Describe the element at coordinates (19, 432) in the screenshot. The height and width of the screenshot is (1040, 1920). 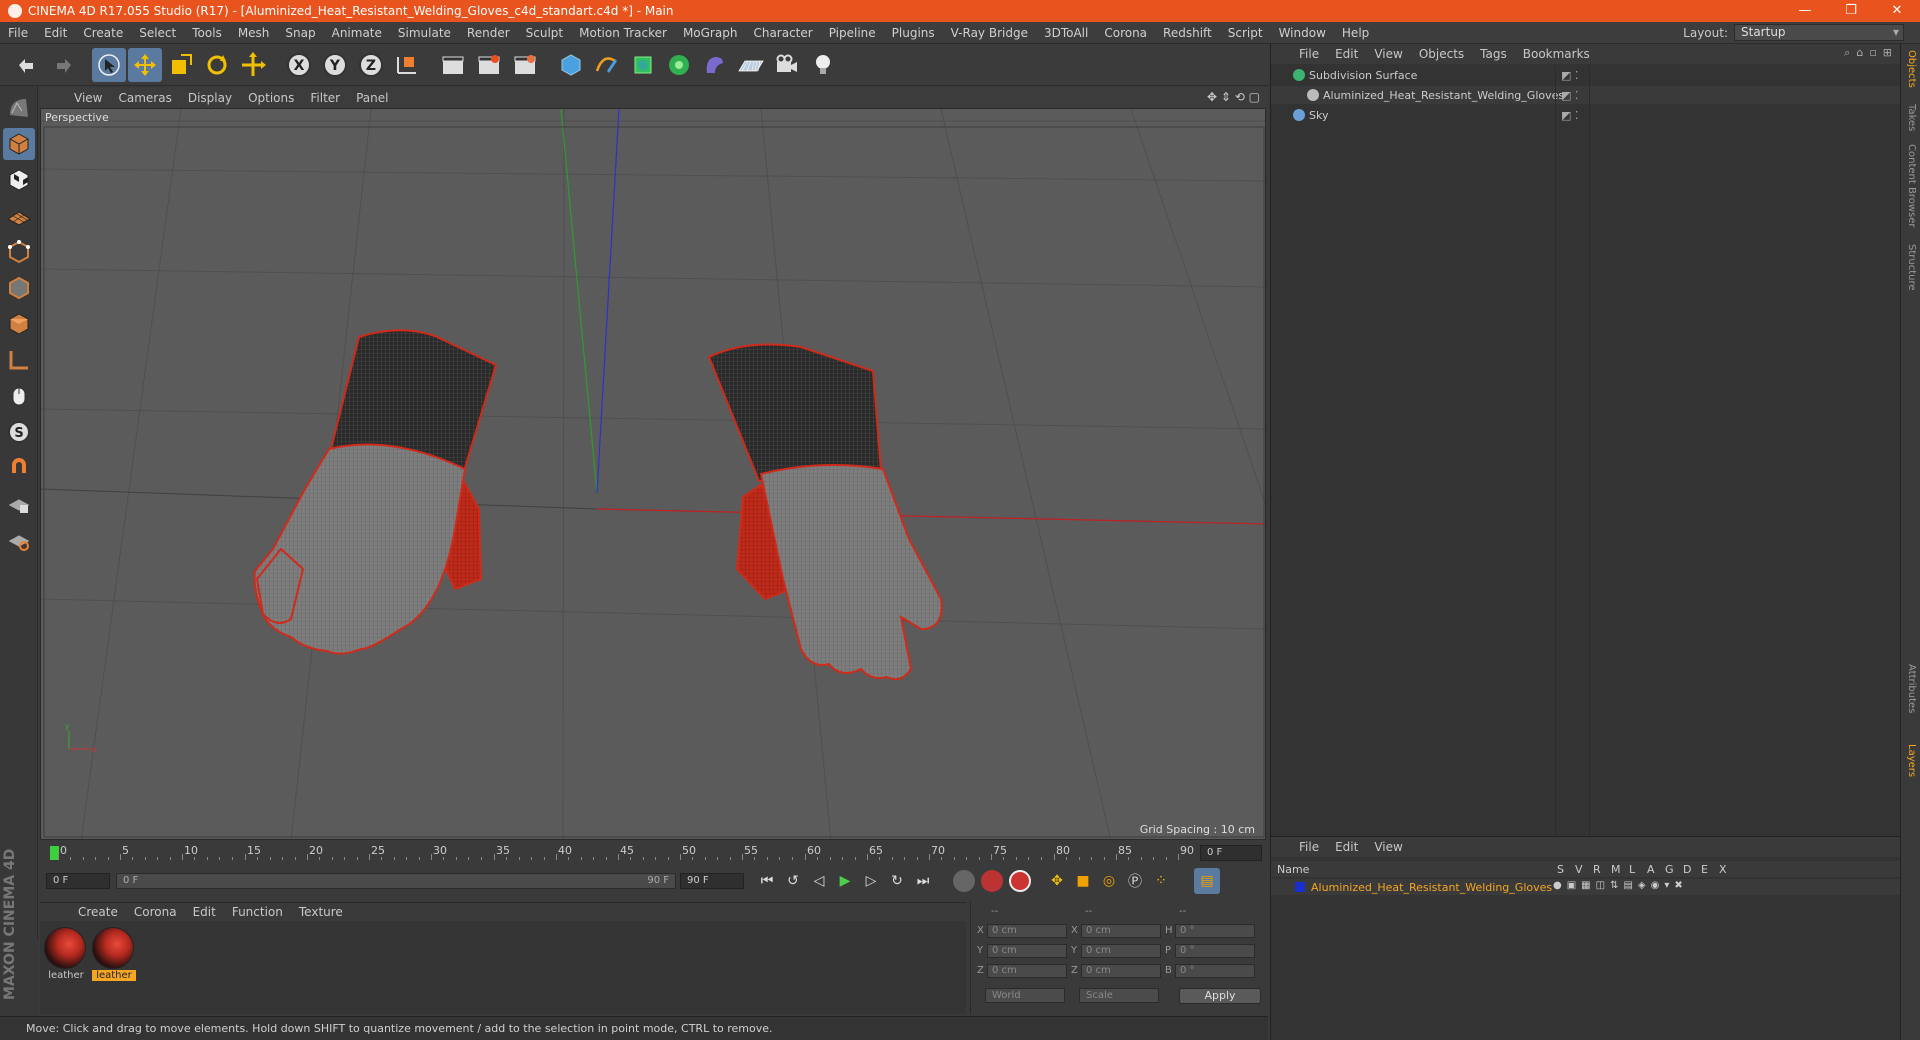
I see `snap-button: S` at that location.